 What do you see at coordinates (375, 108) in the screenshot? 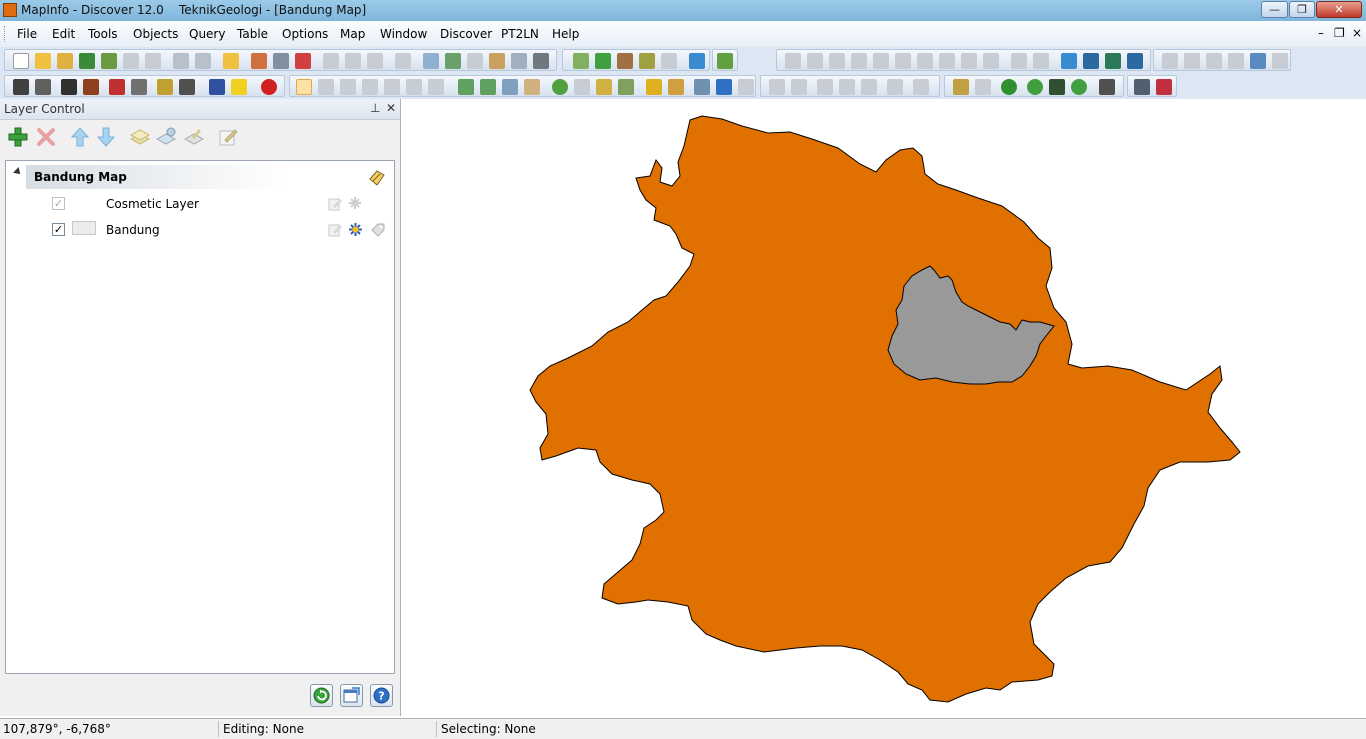
I see `pin-icon: ⊥` at bounding box center [375, 108].